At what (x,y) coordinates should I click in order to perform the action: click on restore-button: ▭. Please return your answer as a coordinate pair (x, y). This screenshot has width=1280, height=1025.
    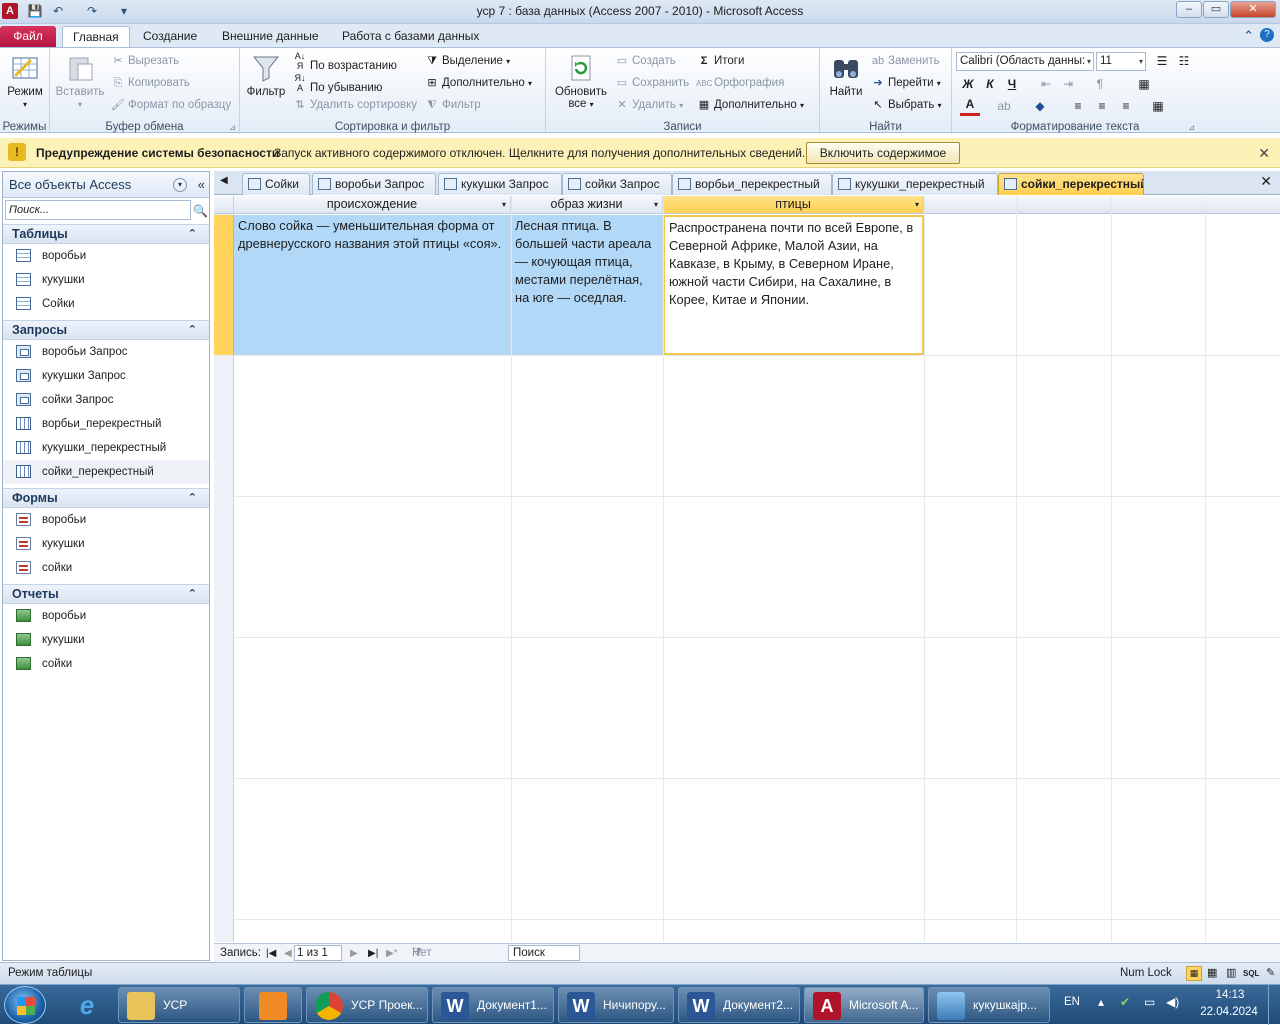
    Looking at the image, I should click on (1216, 9).